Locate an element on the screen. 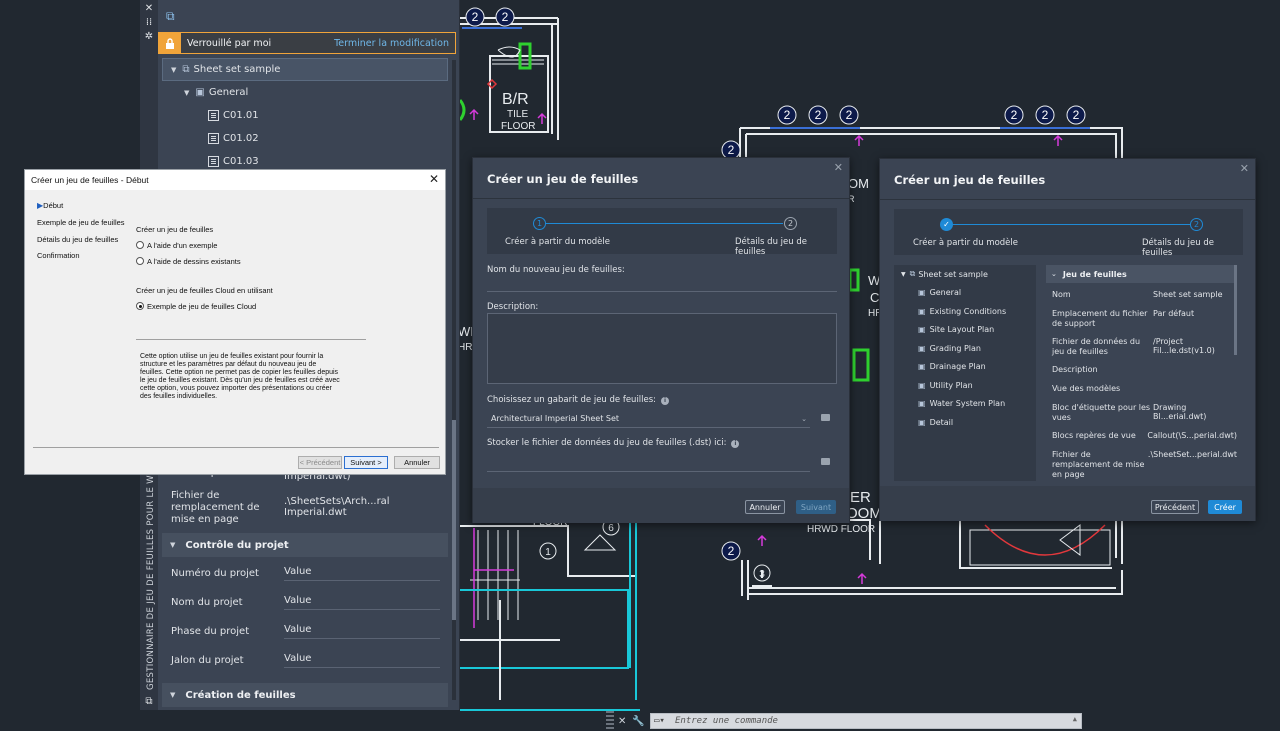 The width and height of the screenshot is (1280, 731). tree-item-subset: ▣ Grading Plan is located at coordinates (965, 348).